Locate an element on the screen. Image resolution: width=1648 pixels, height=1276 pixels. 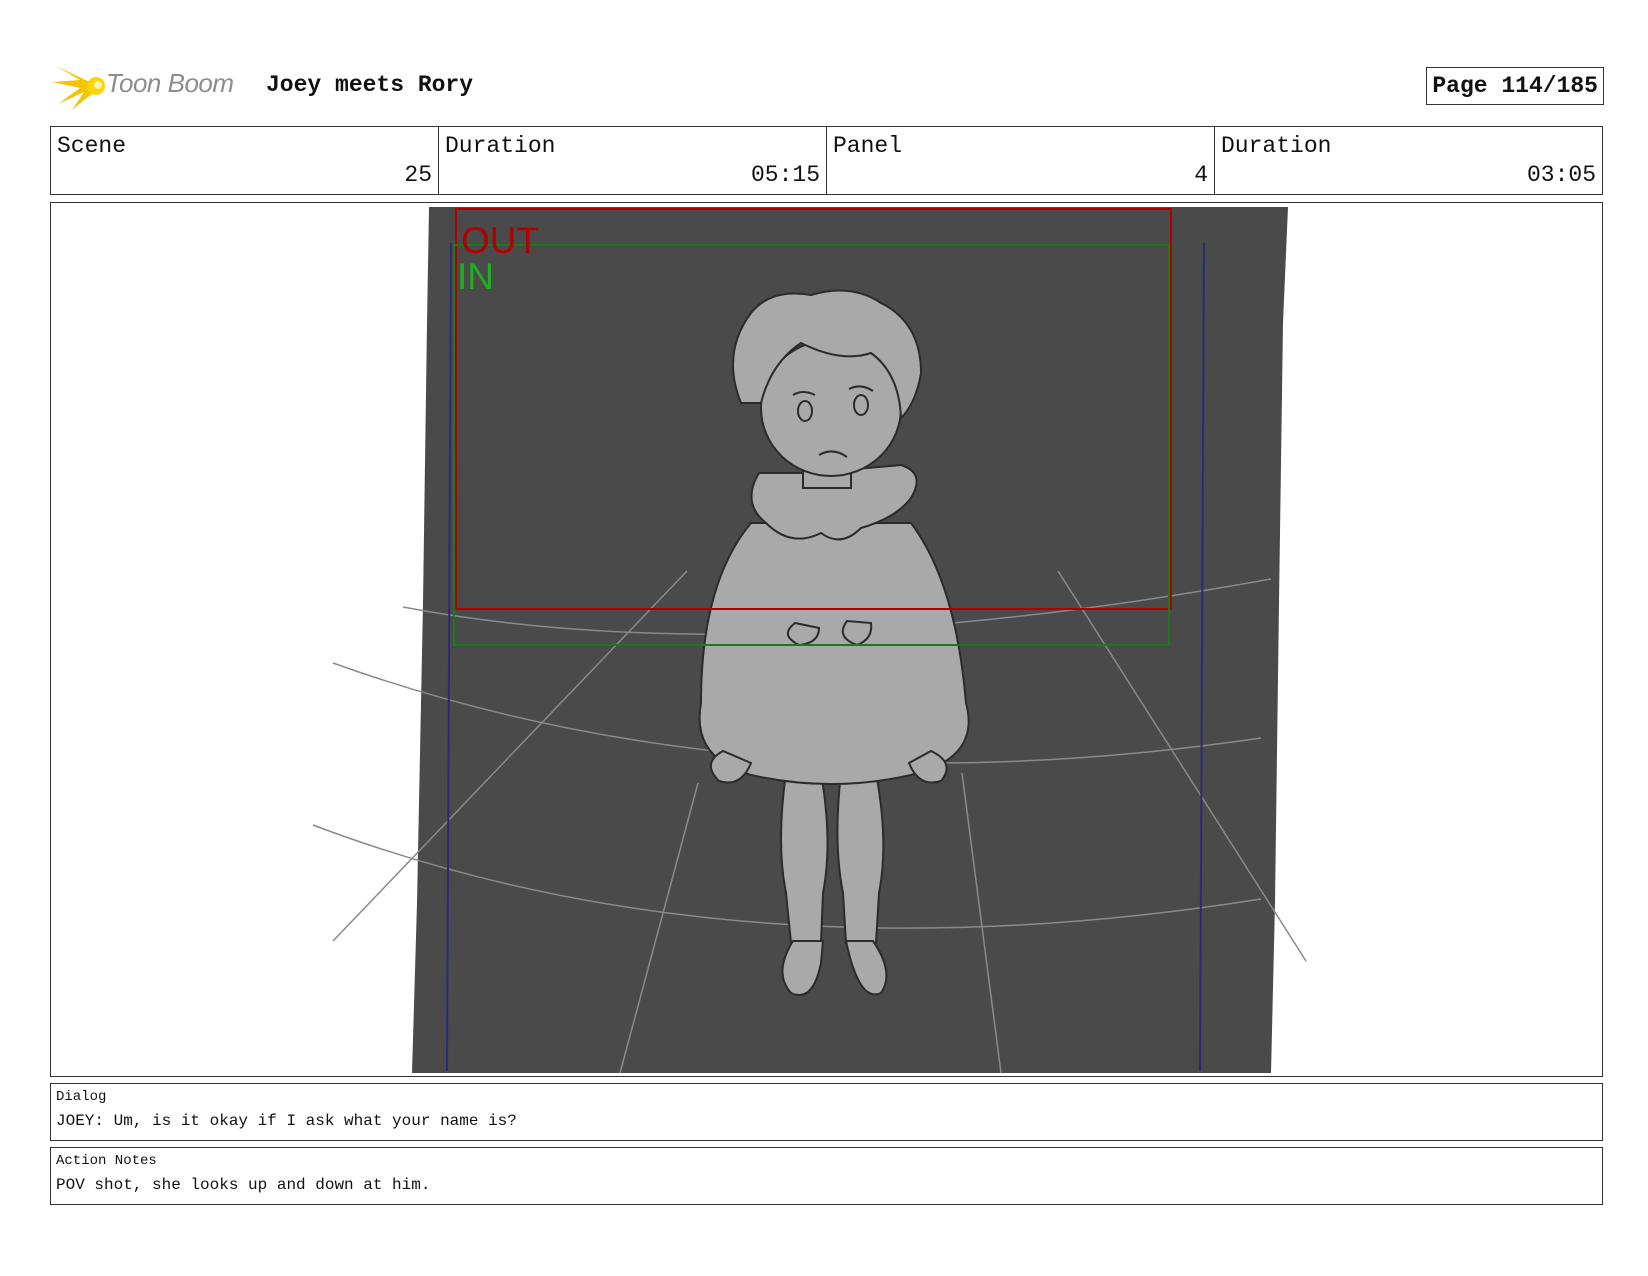
action-notes-text: POV shot, she looks up and down at him. is located at coordinates (243, 1185).